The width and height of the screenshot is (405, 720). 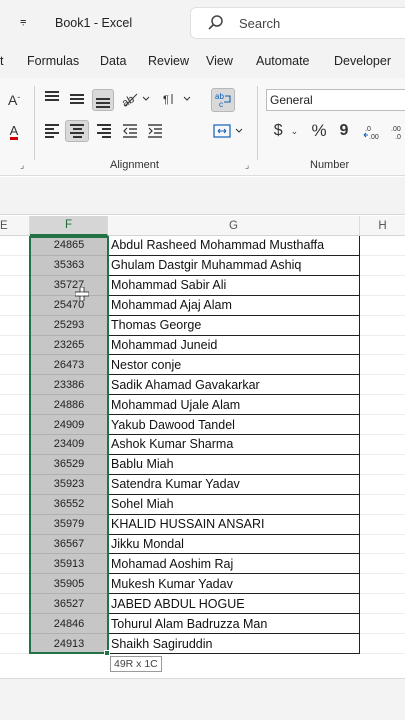 I want to click on cell-g: JABED ABDUL HOGUE, so click(x=234, y=604).